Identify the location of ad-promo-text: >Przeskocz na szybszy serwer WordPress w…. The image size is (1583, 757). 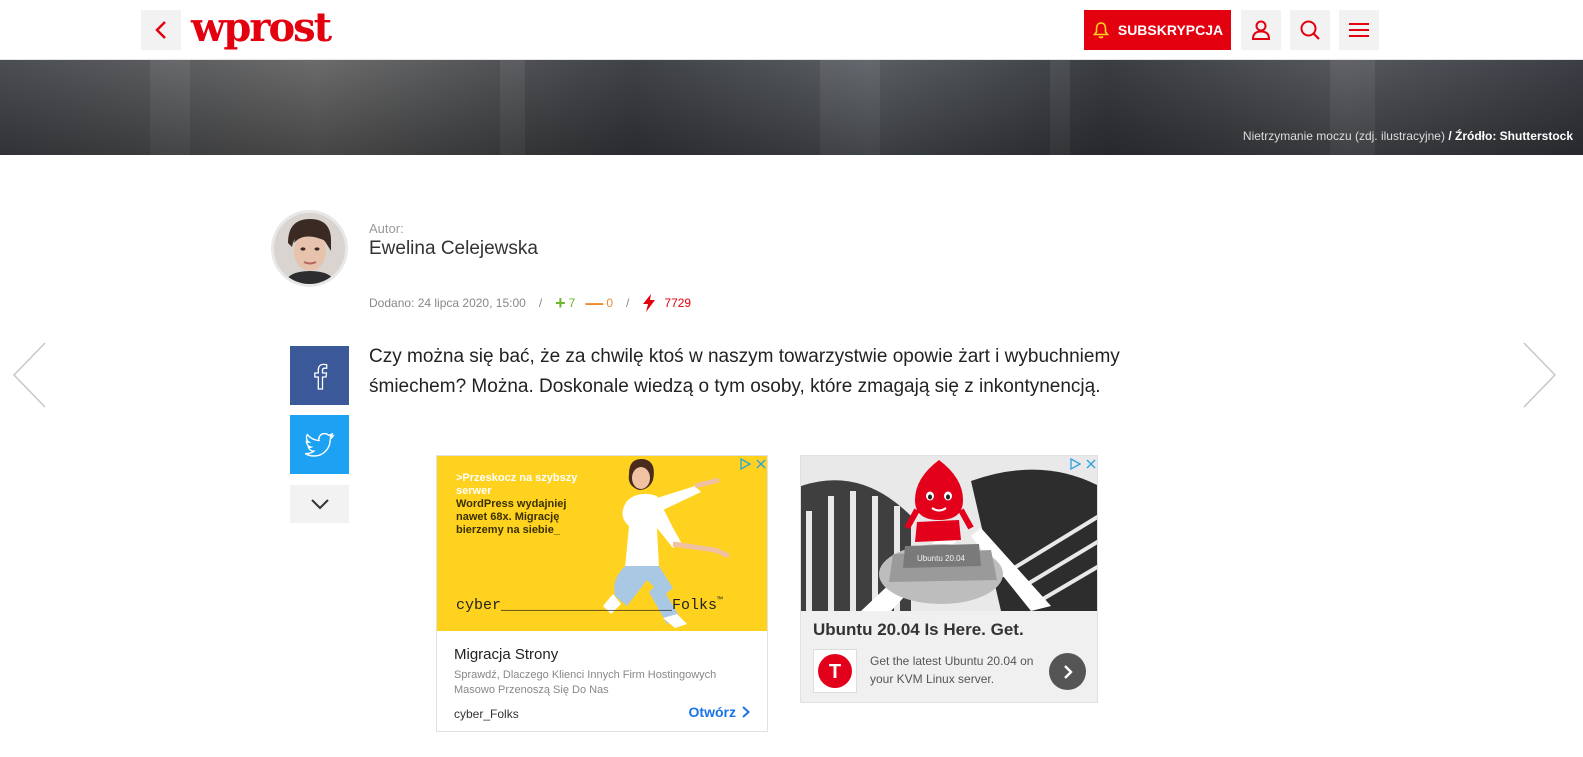
(518, 504).